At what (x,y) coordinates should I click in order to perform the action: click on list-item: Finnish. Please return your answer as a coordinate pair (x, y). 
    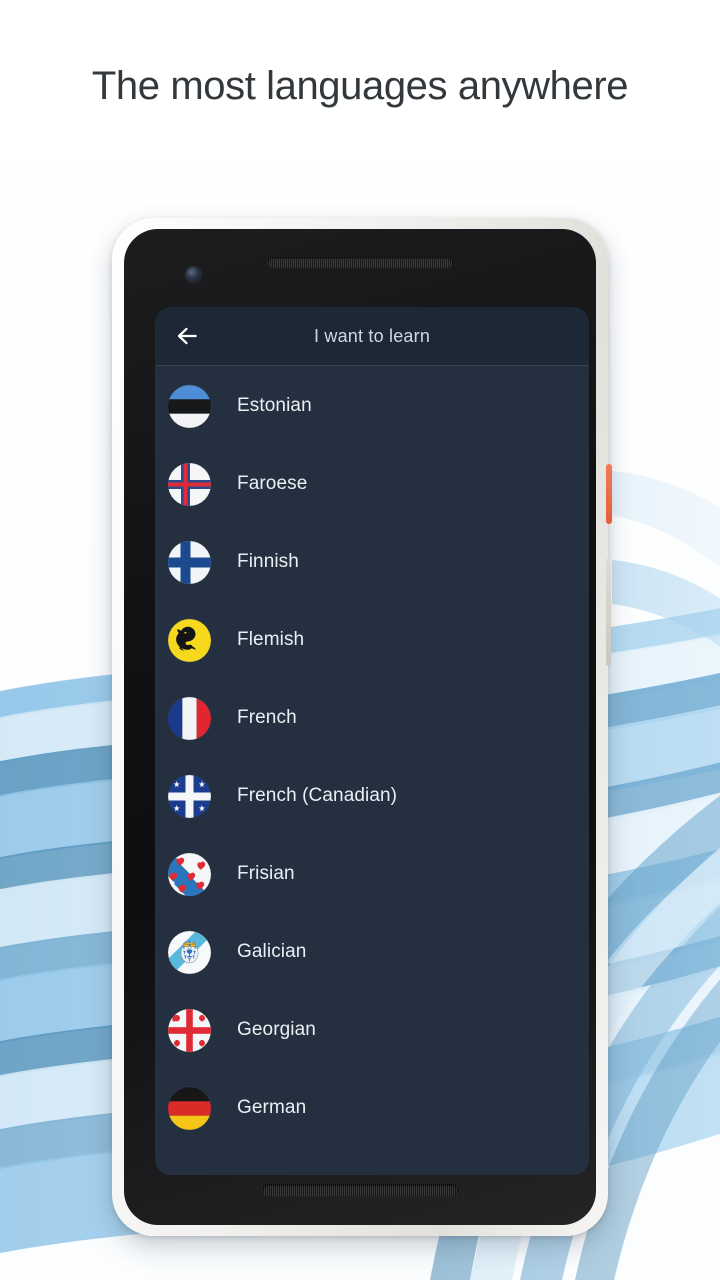
    Looking at the image, I should click on (372, 562).